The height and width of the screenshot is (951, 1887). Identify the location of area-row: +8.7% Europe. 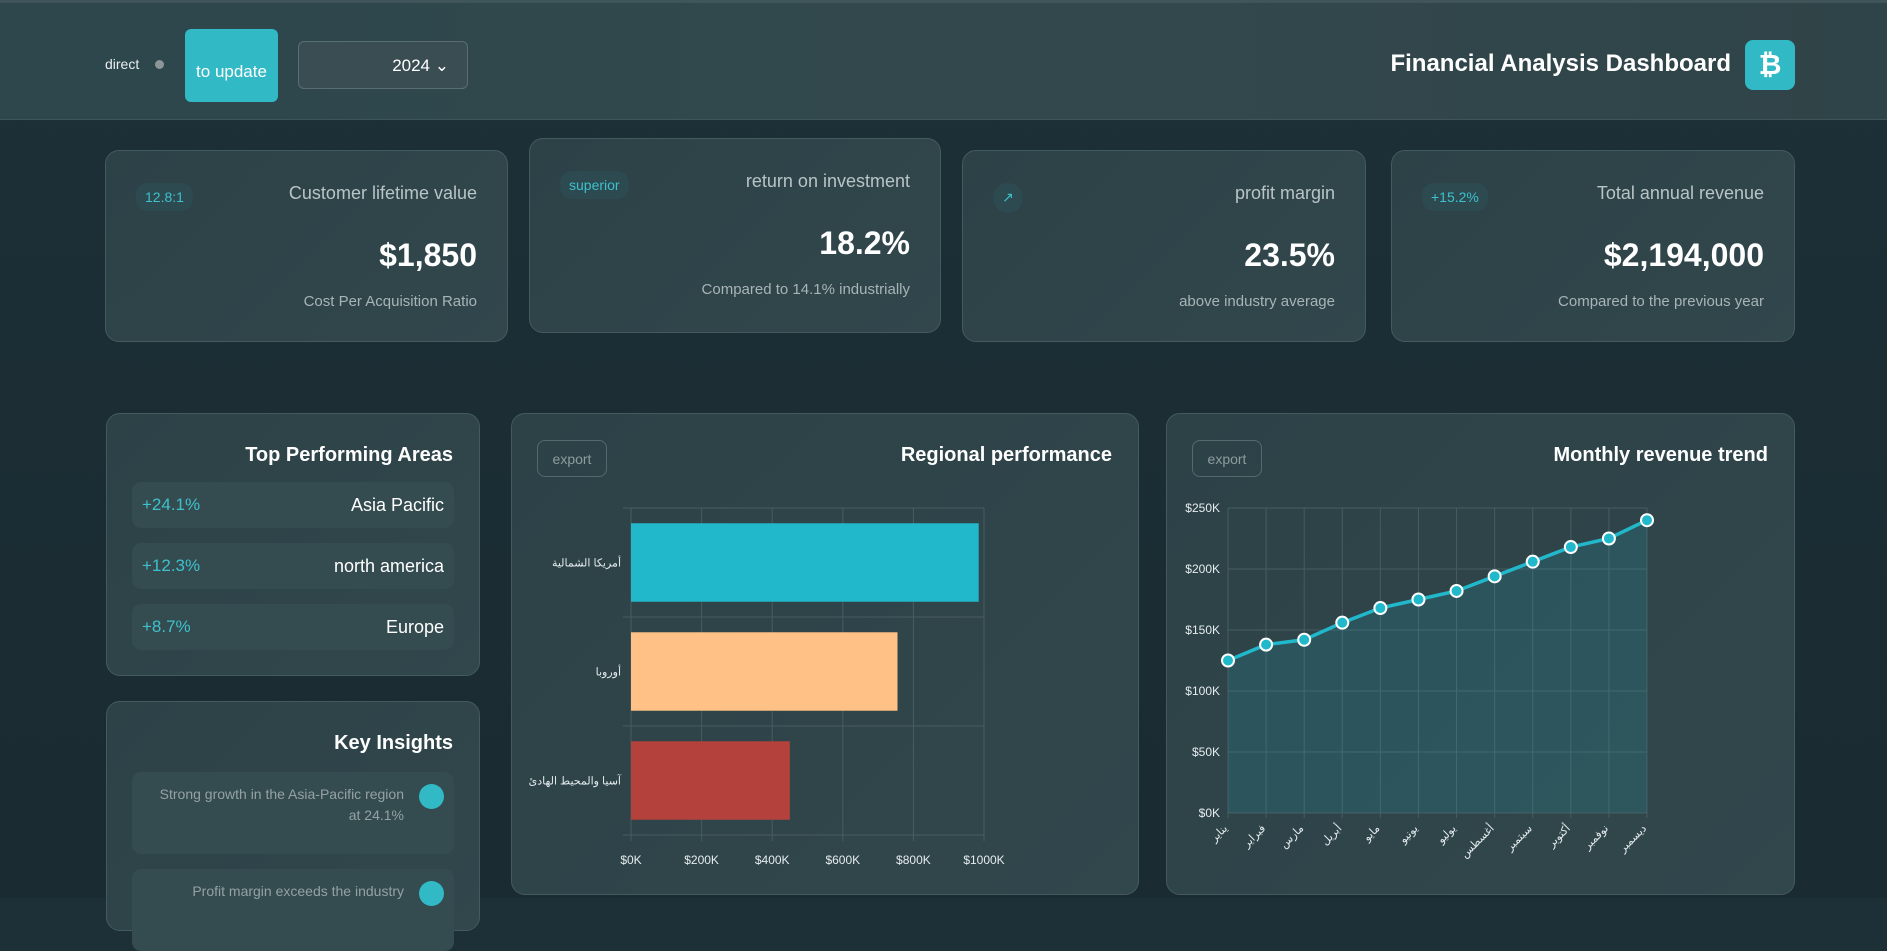
(293, 627).